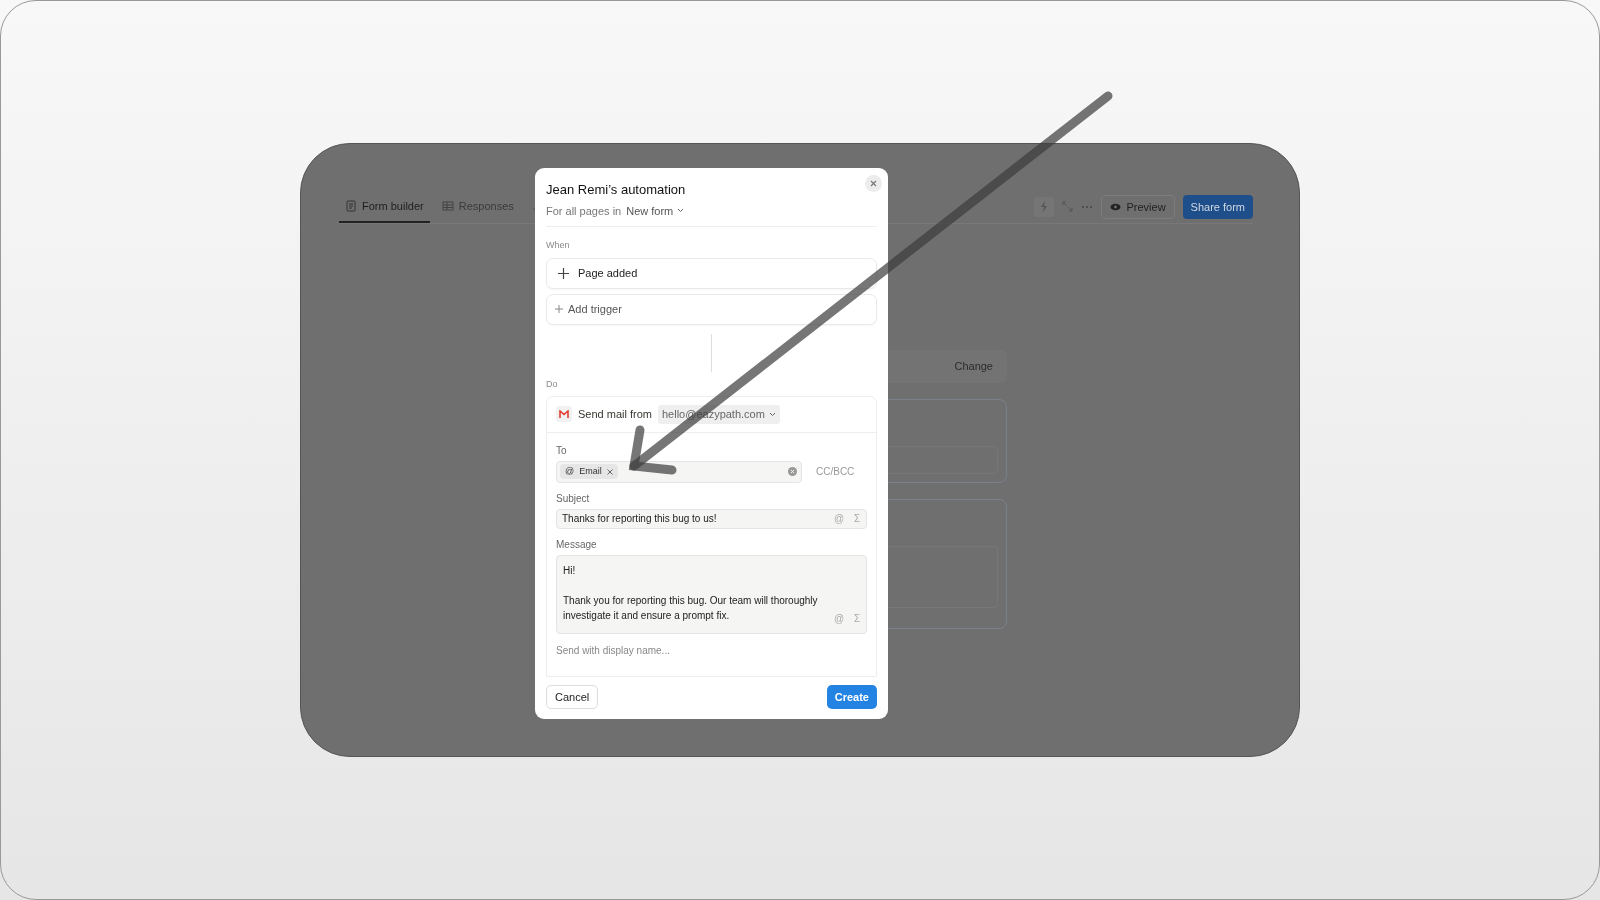 This screenshot has width=1600, height=900. What do you see at coordinates (564, 414) in the screenshot?
I see `mail-icon` at bounding box center [564, 414].